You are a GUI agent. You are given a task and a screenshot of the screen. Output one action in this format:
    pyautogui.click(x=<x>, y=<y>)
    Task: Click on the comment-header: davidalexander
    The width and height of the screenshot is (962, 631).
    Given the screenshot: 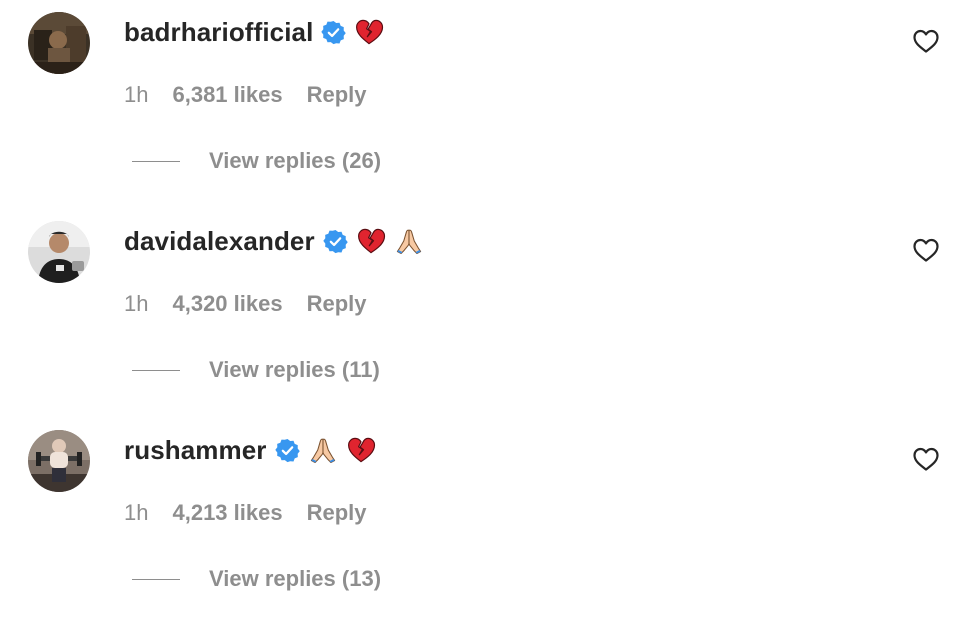 What is the action you would take?
    pyautogui.click(x=274, y=241)
    